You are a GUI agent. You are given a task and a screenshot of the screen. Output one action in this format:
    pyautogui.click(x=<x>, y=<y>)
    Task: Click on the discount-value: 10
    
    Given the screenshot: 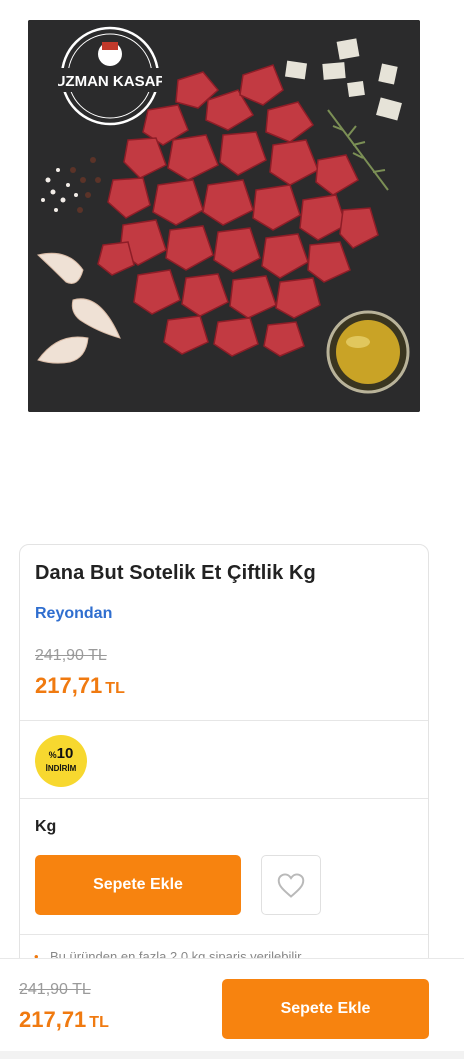 What is the action you would take?
    pyautogui.click(x=65, y=753)
    